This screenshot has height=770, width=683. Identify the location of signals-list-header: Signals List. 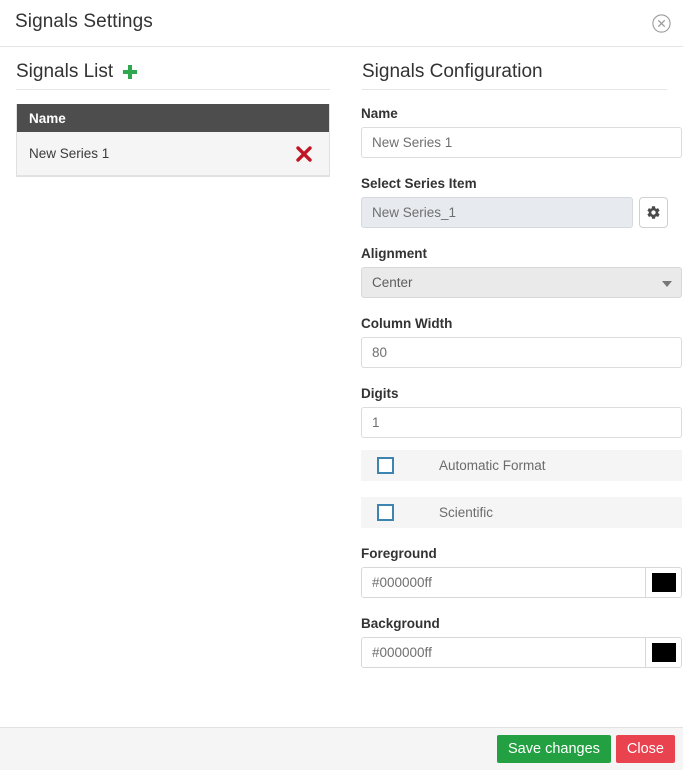
(173, 75).